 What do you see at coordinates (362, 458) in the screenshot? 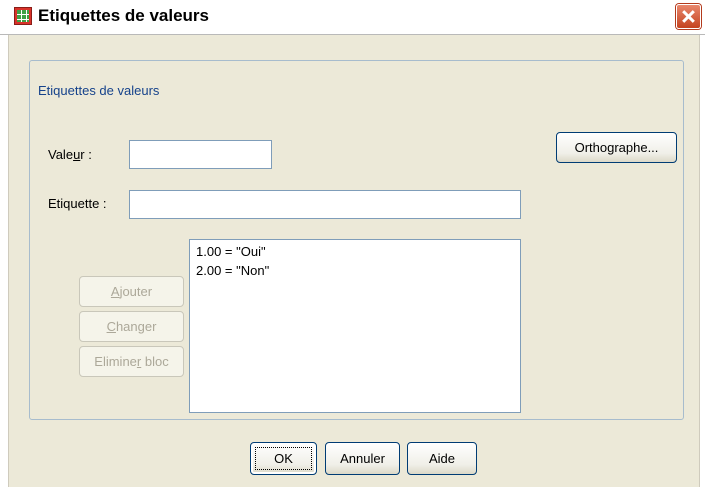
I see `cancel-button: Annuler` at bounding box center [362, 458].